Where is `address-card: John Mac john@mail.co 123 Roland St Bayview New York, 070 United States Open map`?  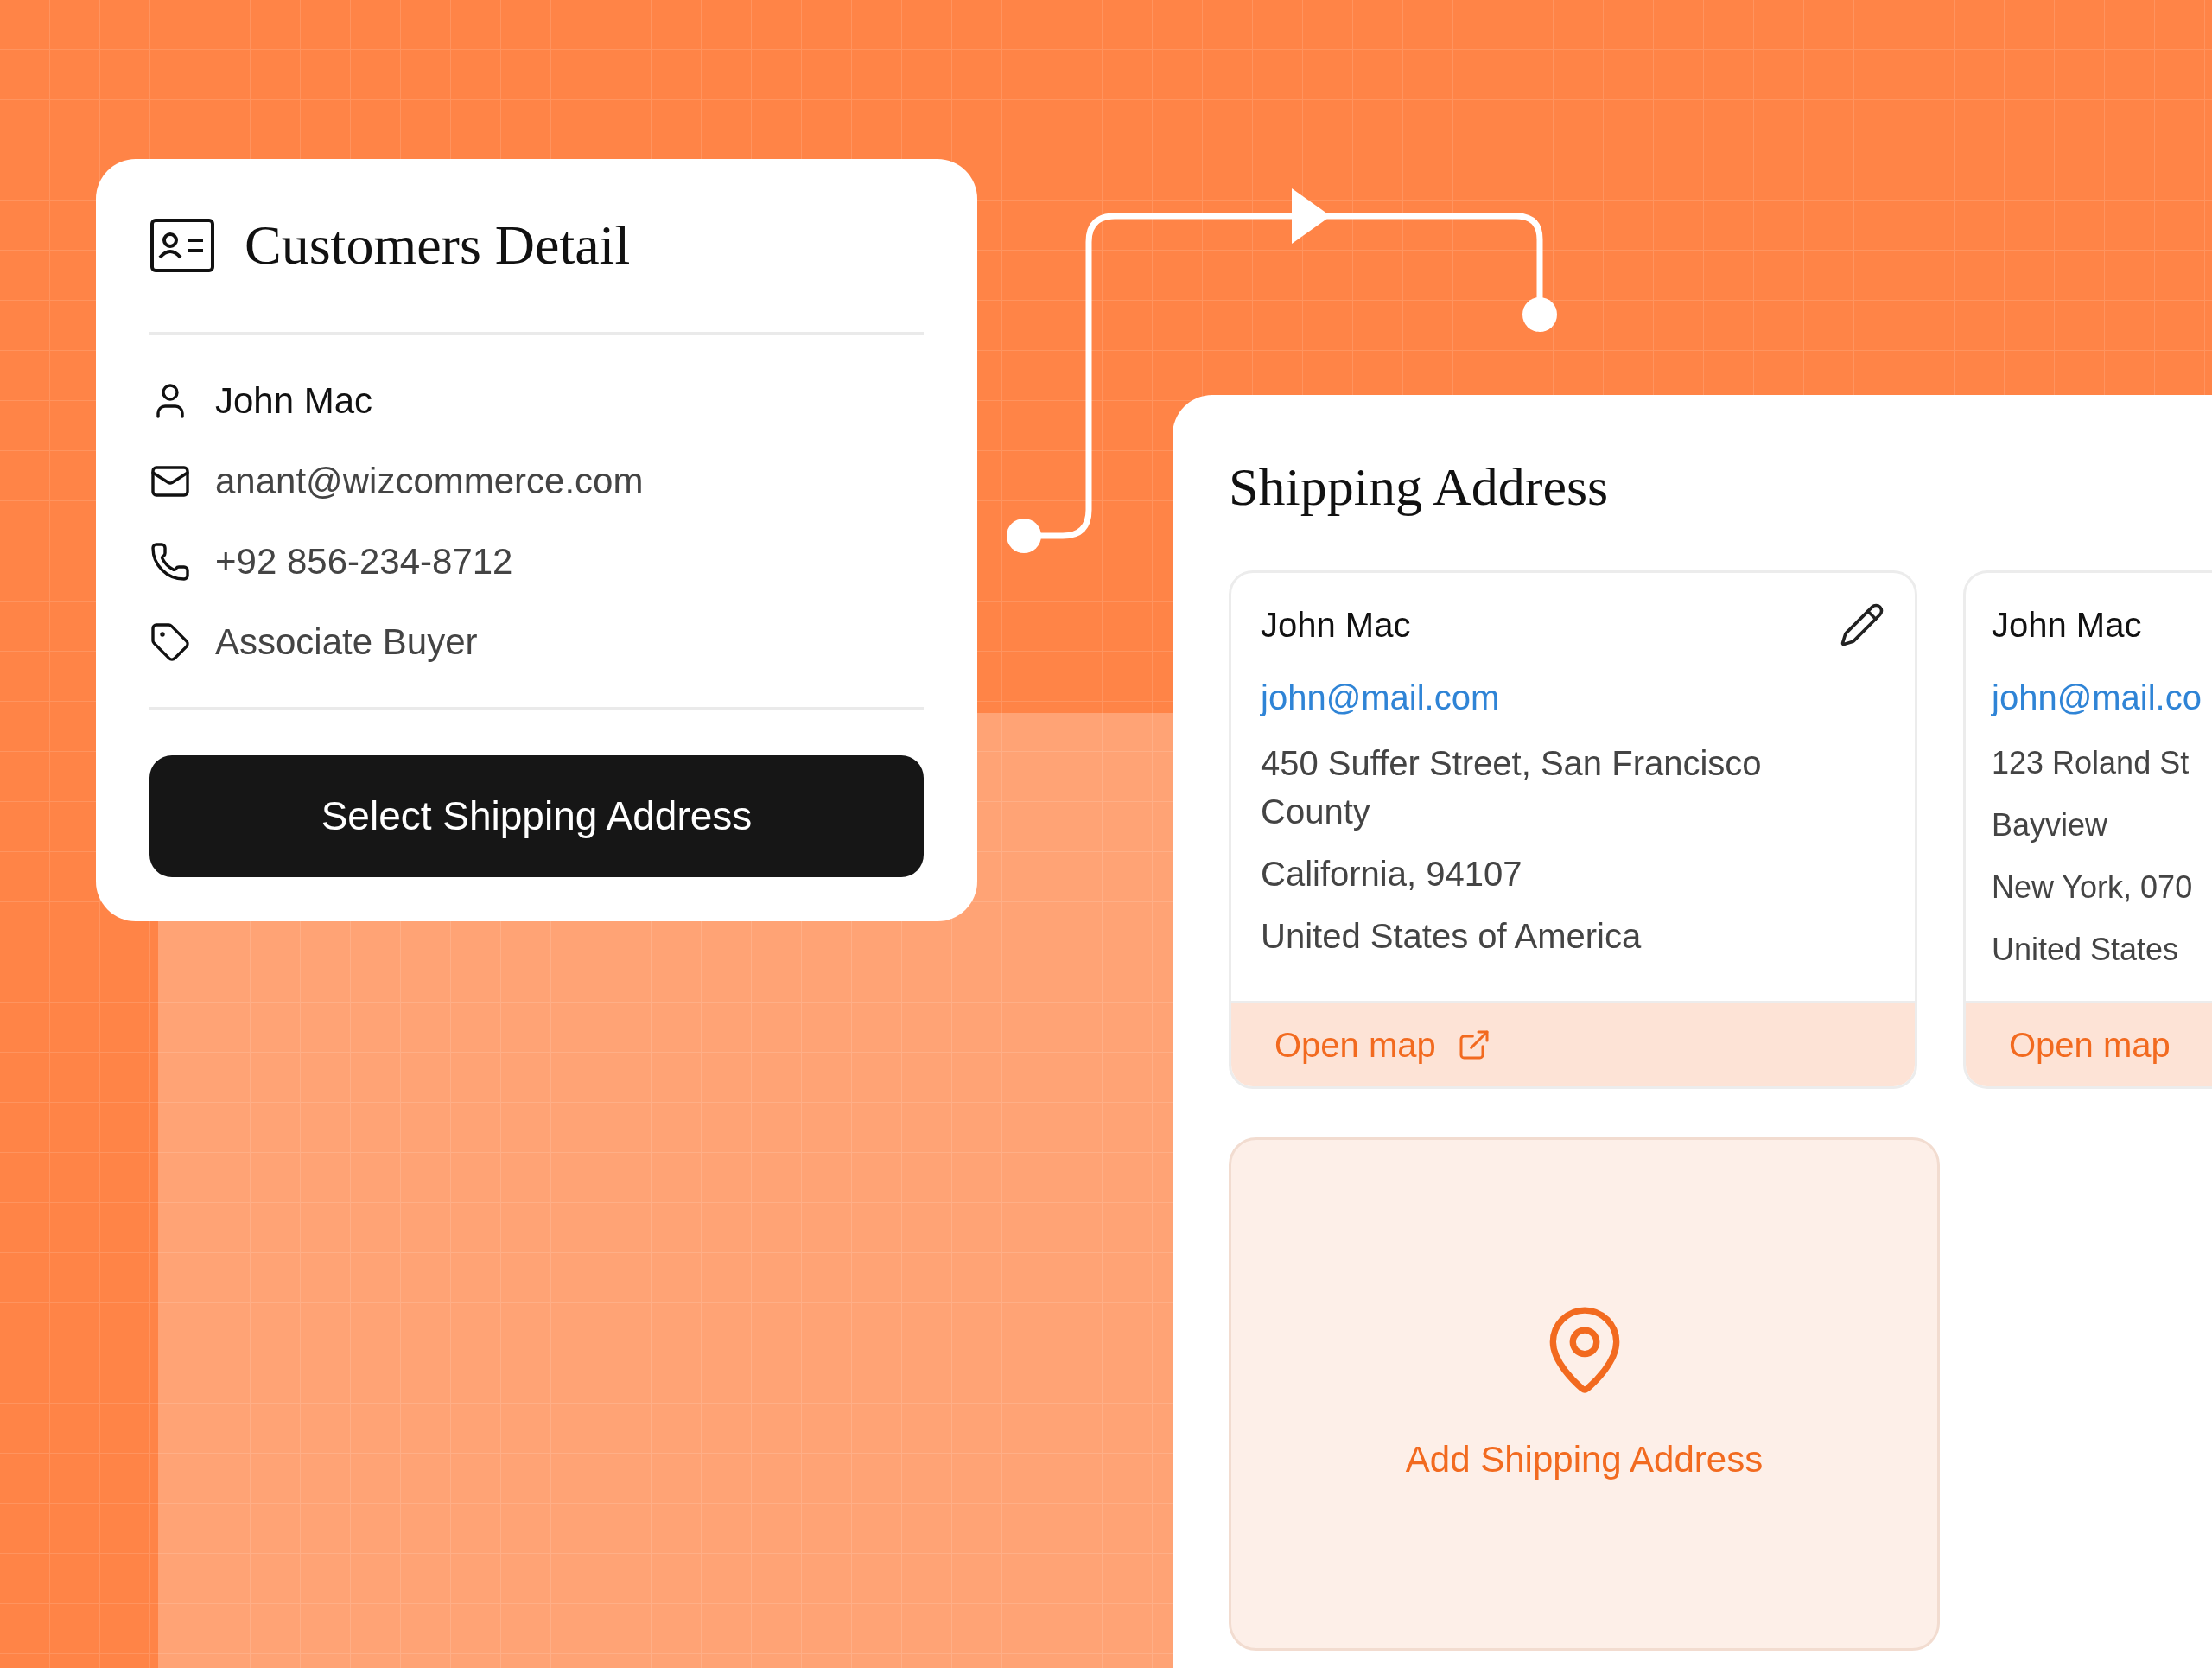 address-card: John Mac john@mail.co 123 Roland St Bayview New York, 070 United States Open map is located at coordinates (2087, 829).